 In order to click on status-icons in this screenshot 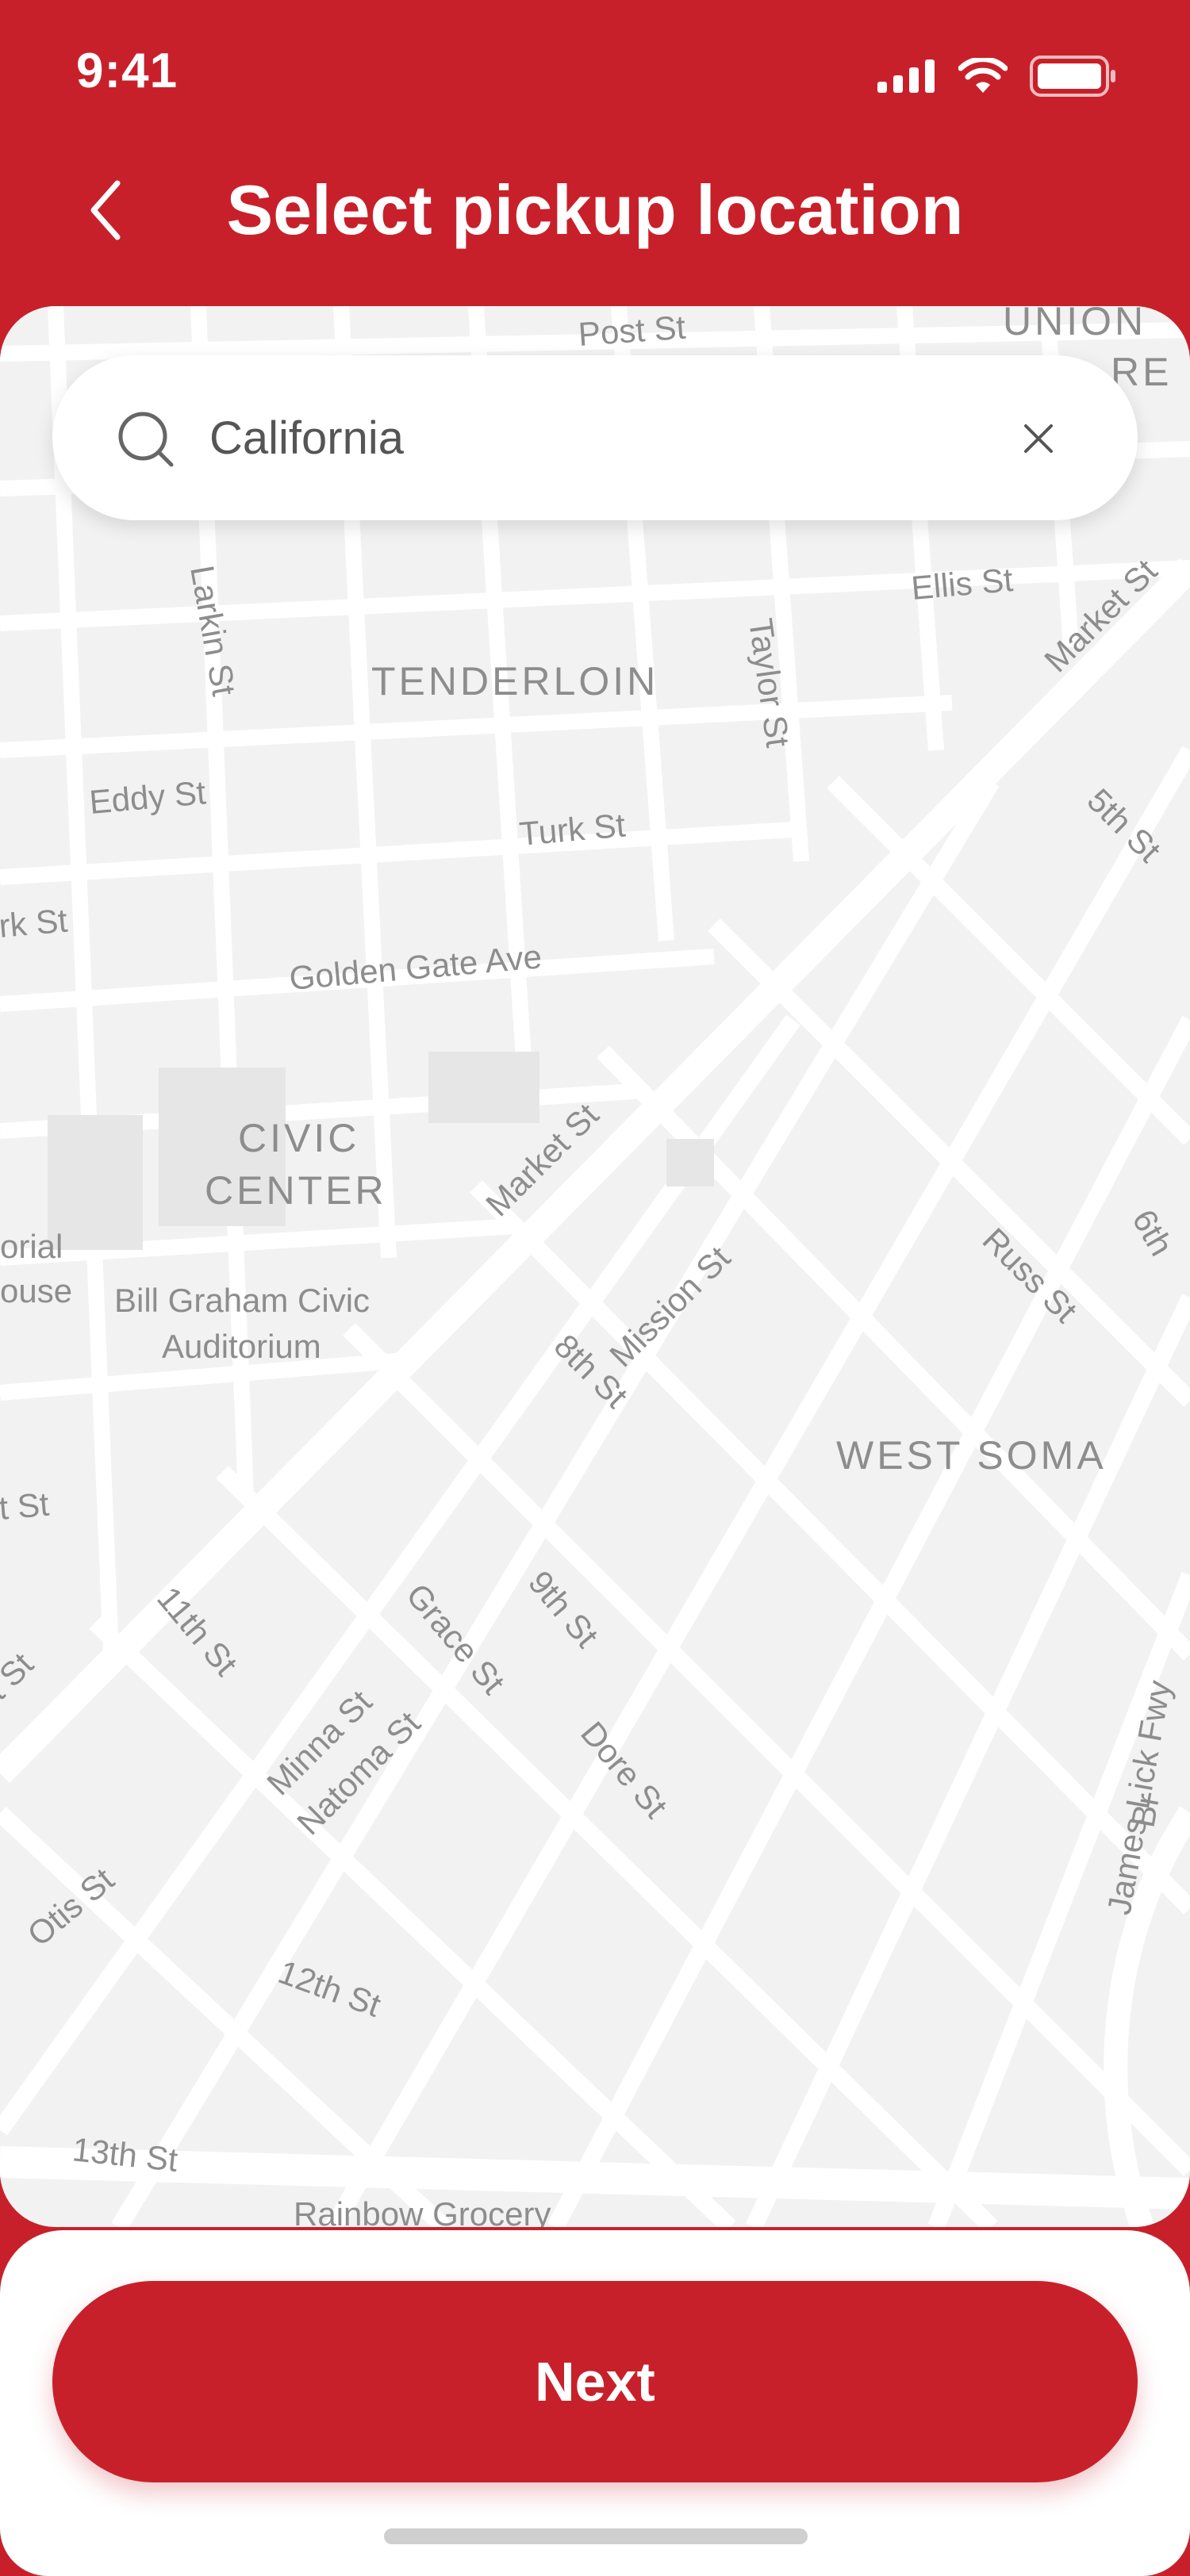, I will do `click(997, 76)`.